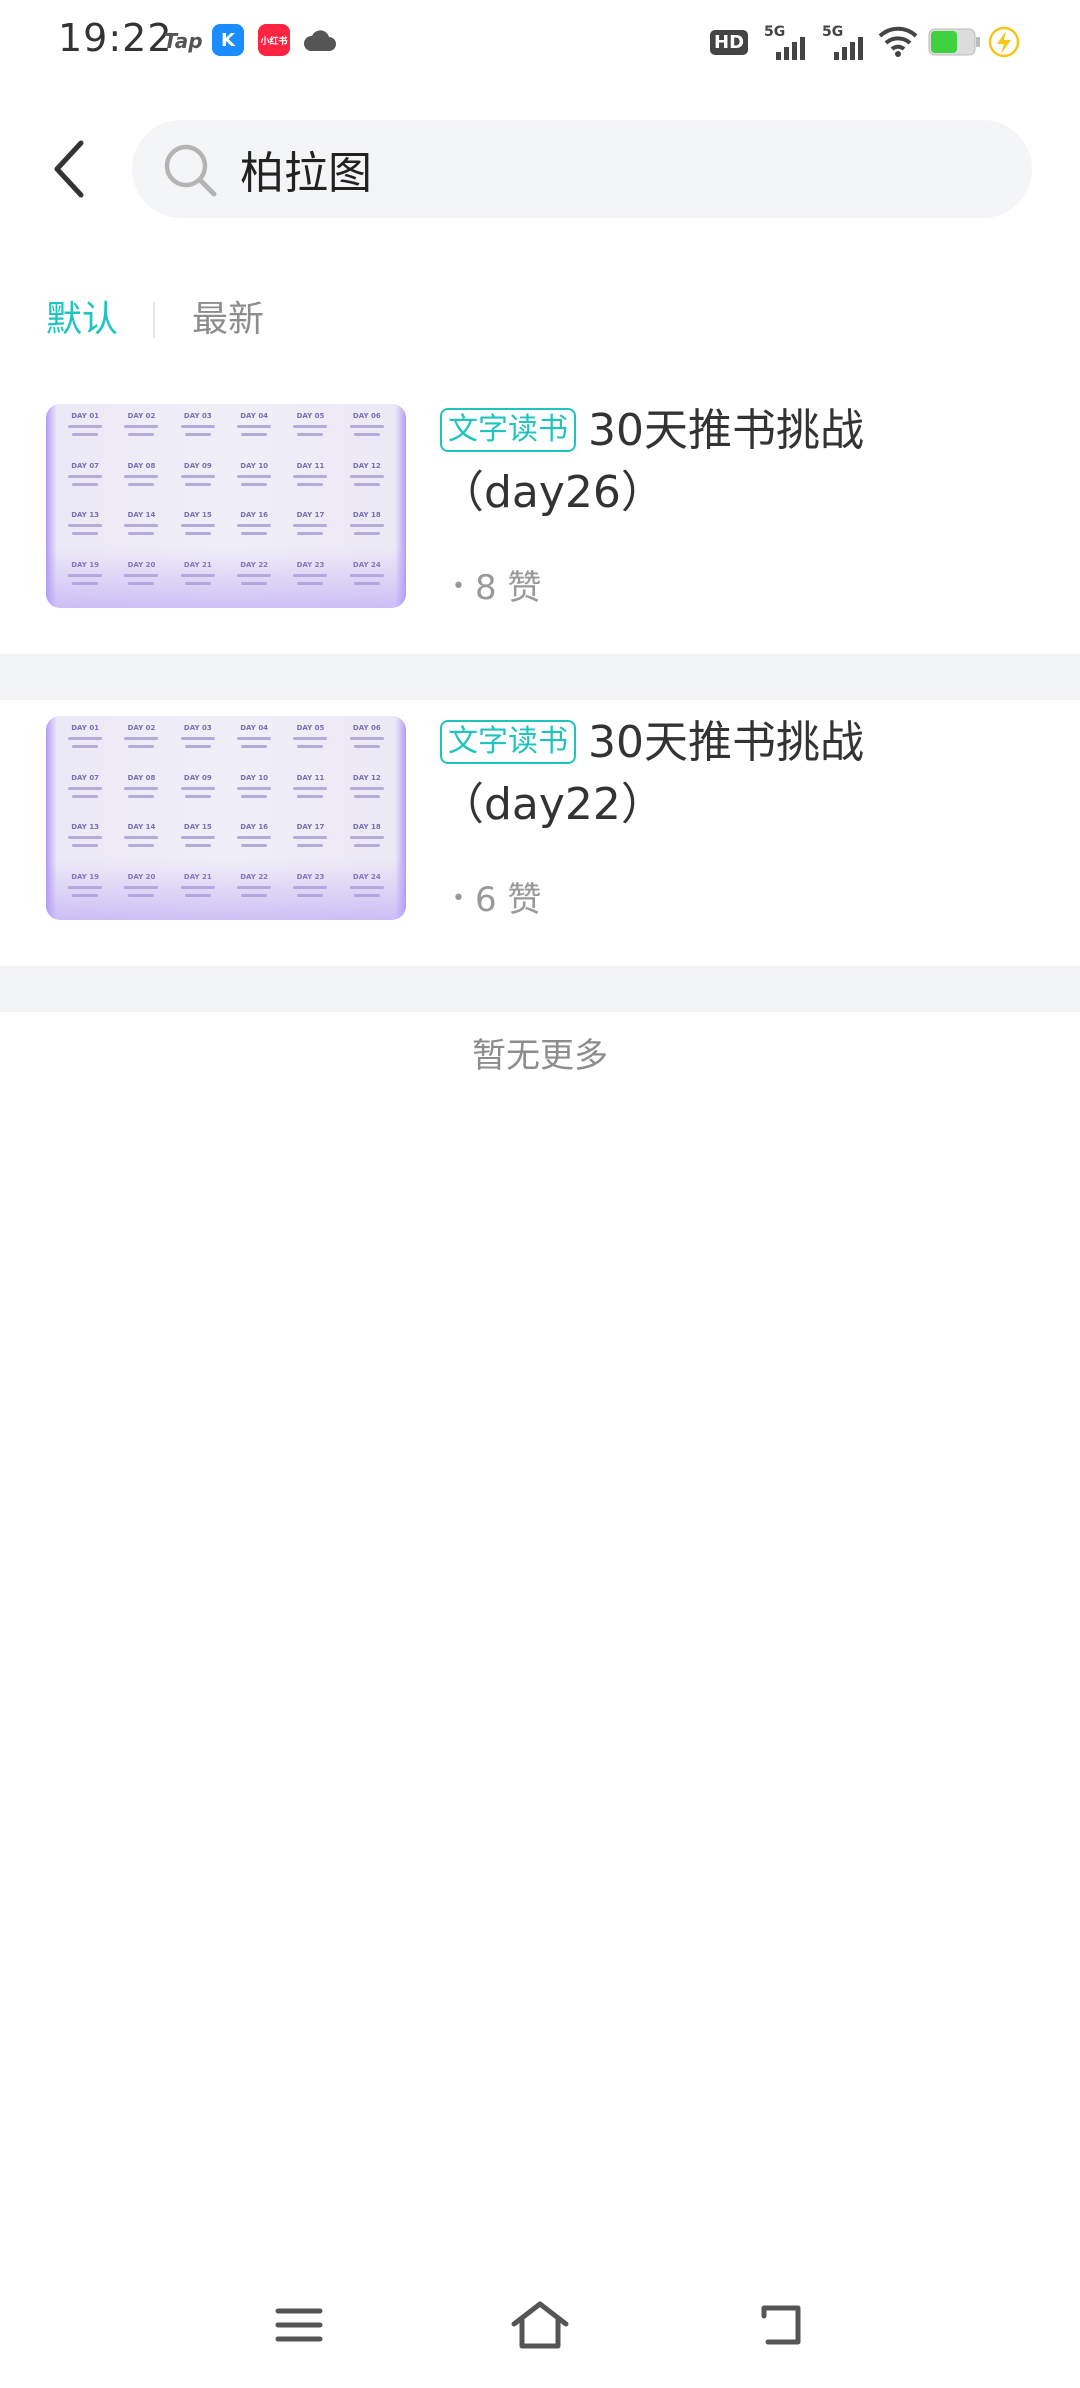 The width and height of the screenshot is (1080, 2388). I want to click on item-title: 文字读书 30天推书挑战（day22）, so click(740, 774).